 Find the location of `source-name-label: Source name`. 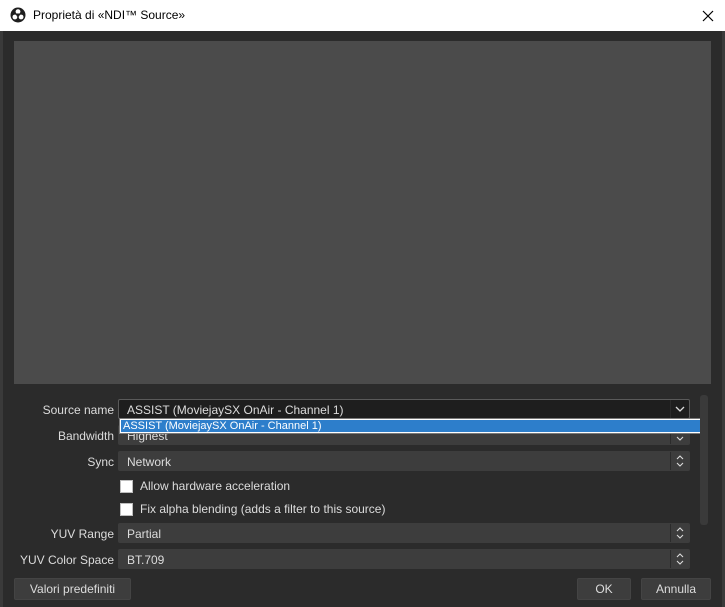

source-name-label: Source name is located at coordinates (78, 410).